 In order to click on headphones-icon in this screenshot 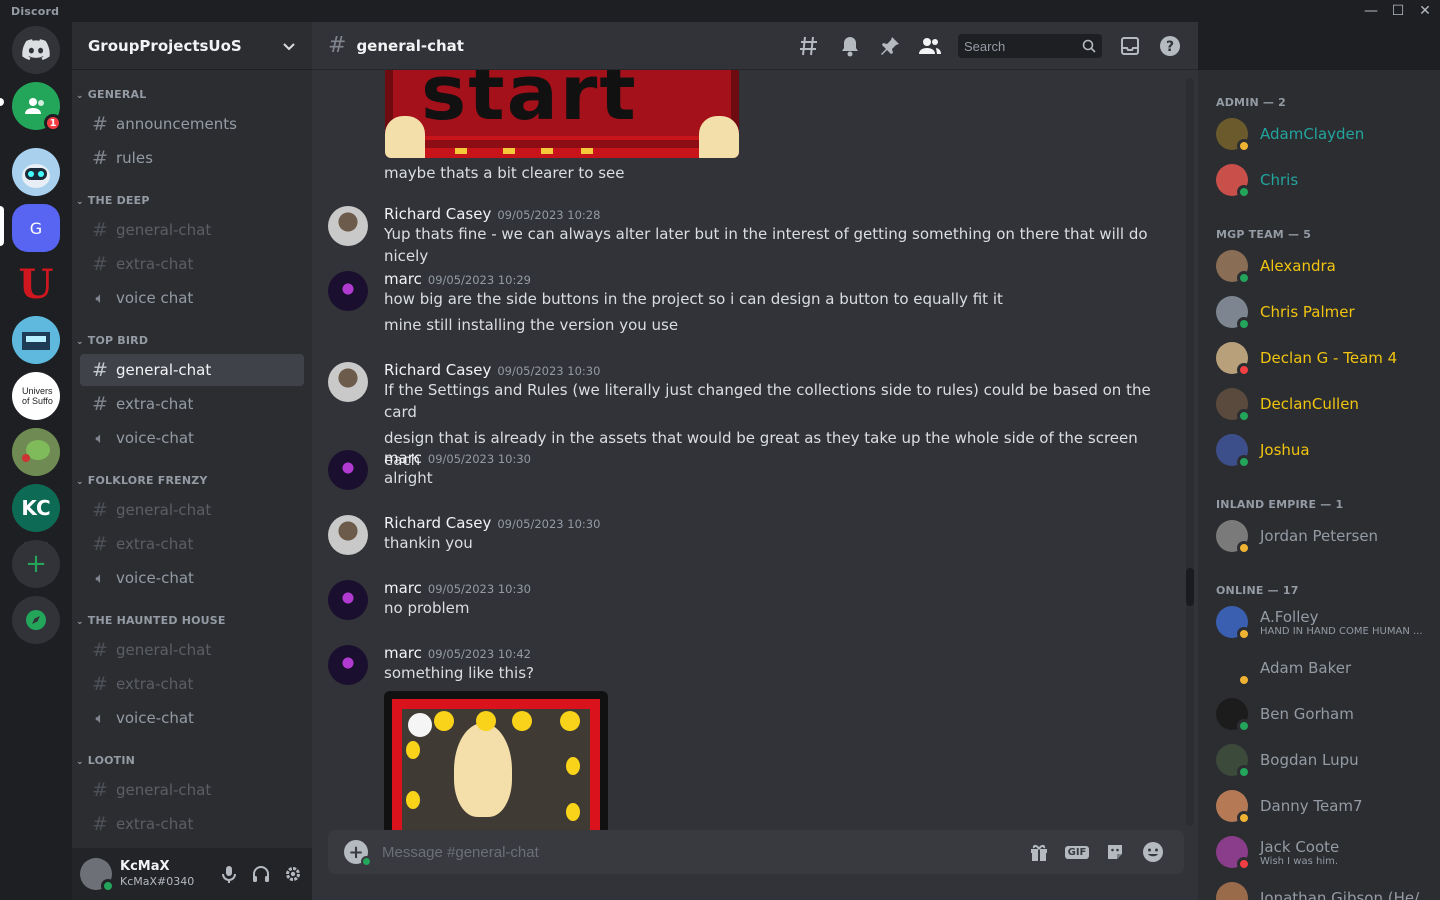, I will do `click(261, 874)`.